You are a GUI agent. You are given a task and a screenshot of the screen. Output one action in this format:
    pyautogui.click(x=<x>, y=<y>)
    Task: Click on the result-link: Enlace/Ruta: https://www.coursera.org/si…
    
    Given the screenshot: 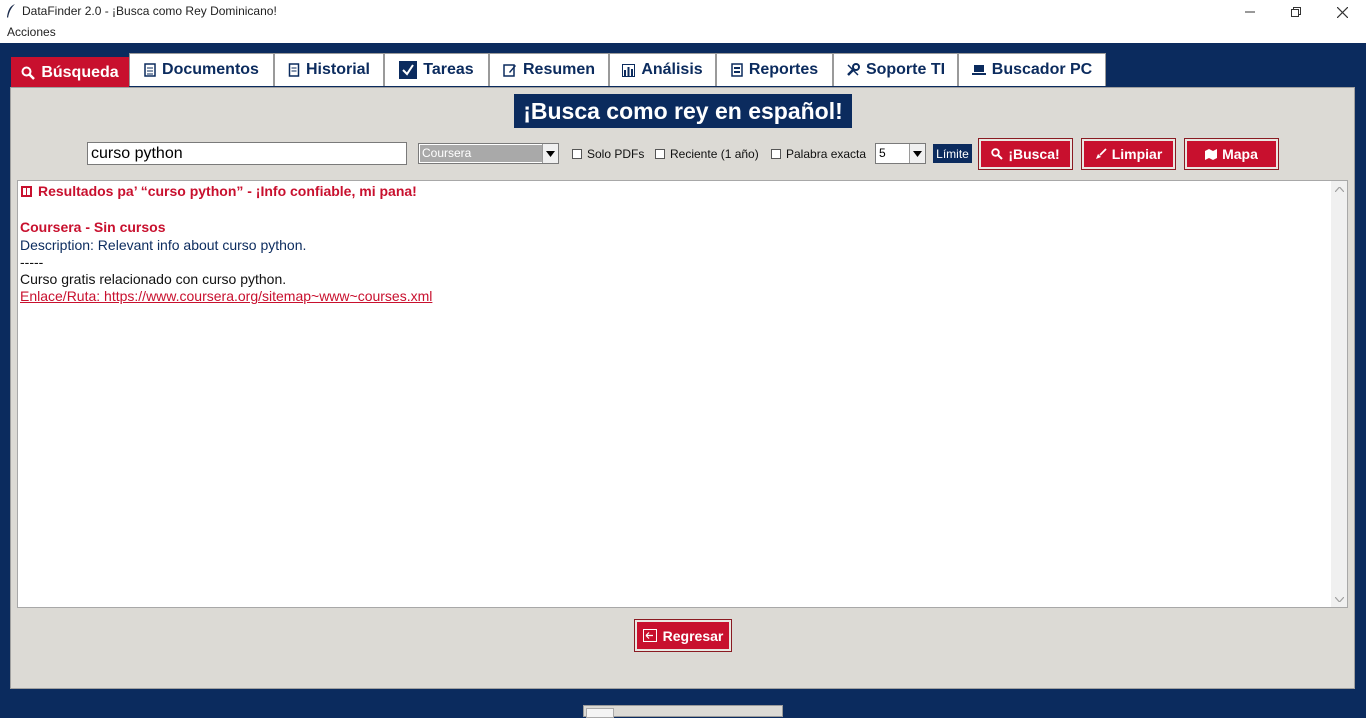 What is the action you would take?
    pyautogui.click(x=226, y=296)
    